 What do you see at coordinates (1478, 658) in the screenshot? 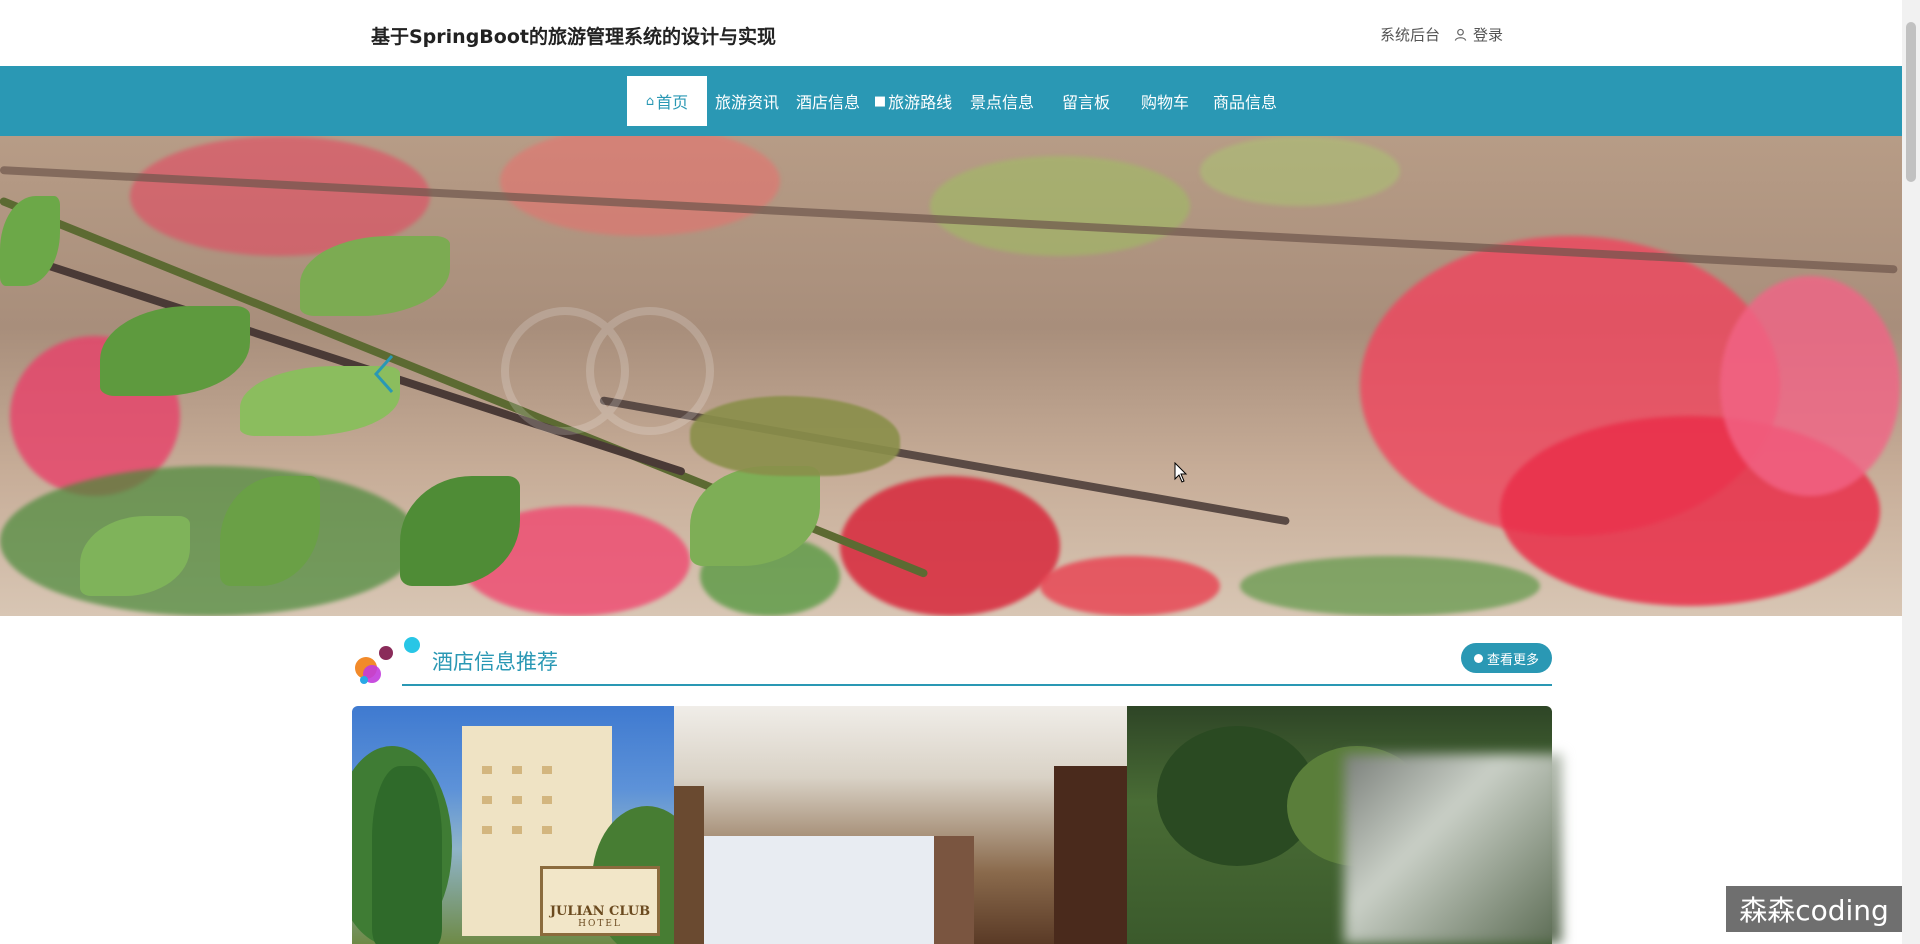
I see `dot-icon` at bounding box center [1478, 658].